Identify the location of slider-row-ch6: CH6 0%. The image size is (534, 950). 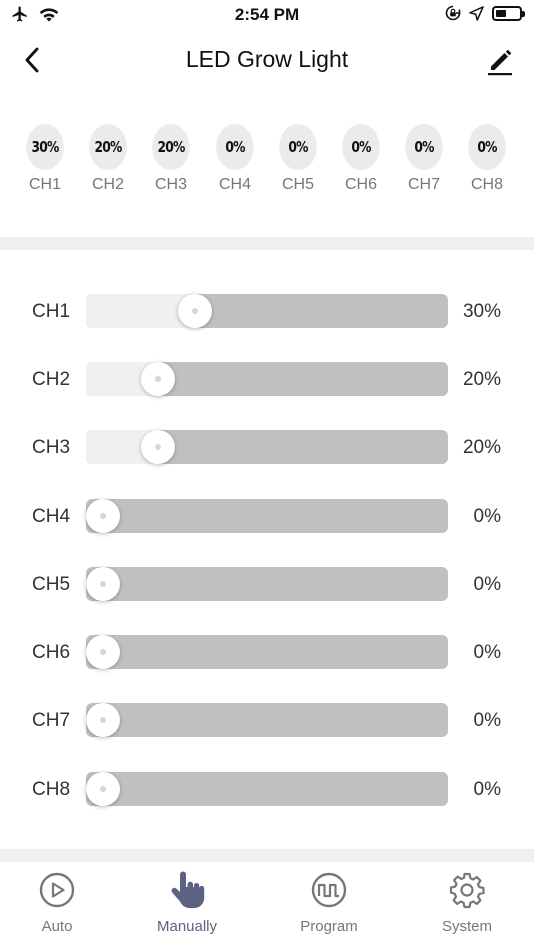
(267, 653).